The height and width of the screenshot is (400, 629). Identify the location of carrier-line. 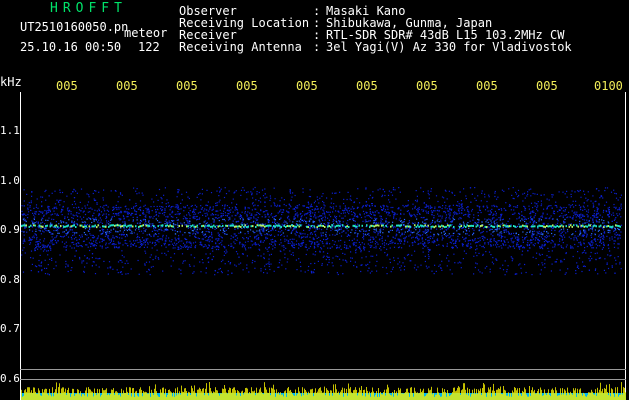
(321, 226).